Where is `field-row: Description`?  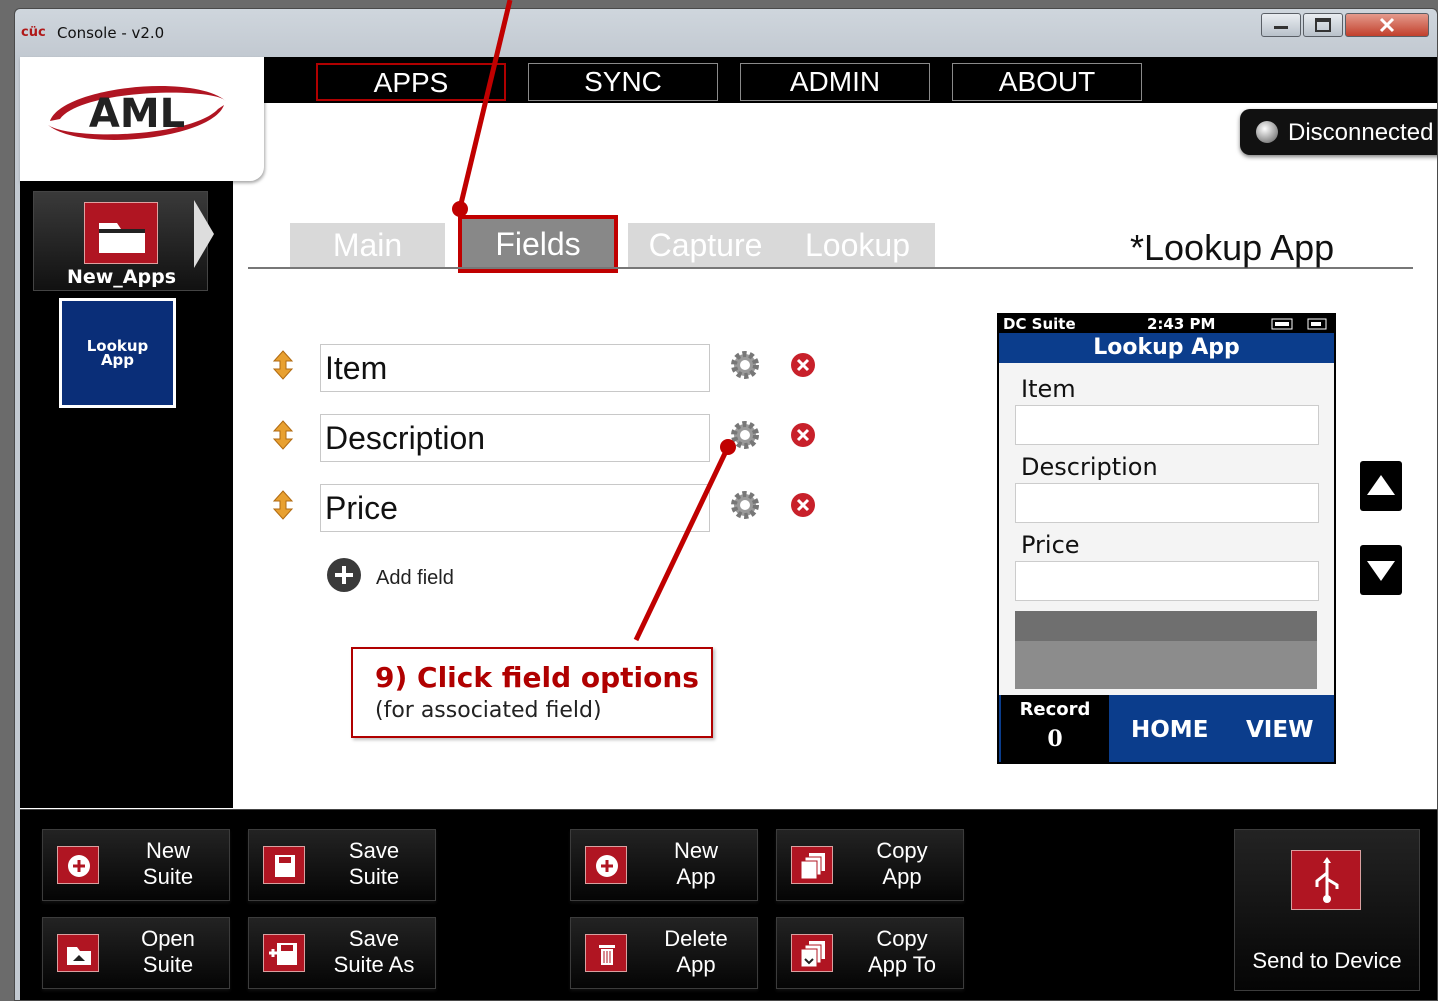 field-row: Description is located at coordinates (550, 439).